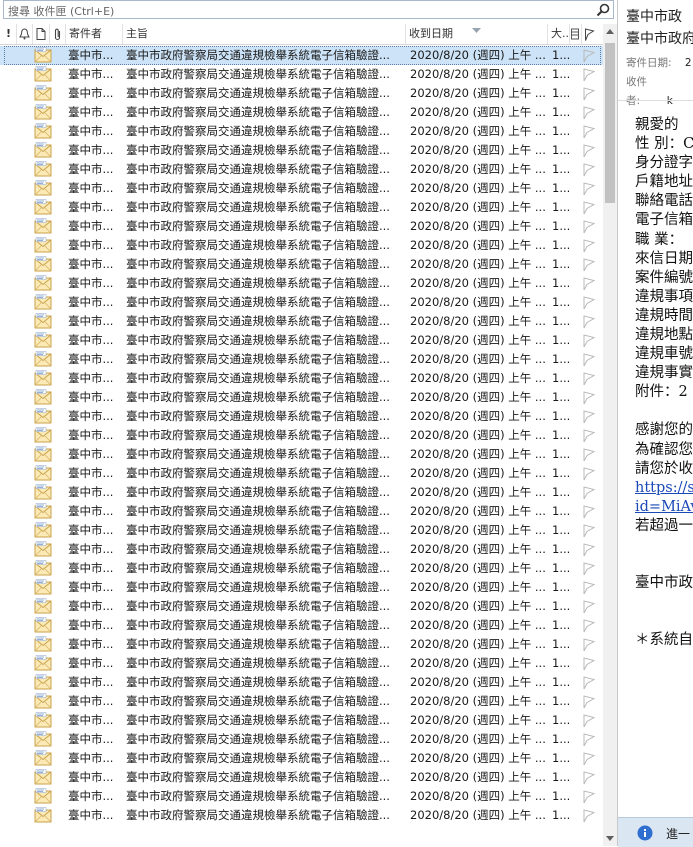 The height and width of the screenshot is (847, 693). What do you see at coordinates (610, 838) in the screenshot?
I see `scroll-down-icon` at bounding box center [610, 838].